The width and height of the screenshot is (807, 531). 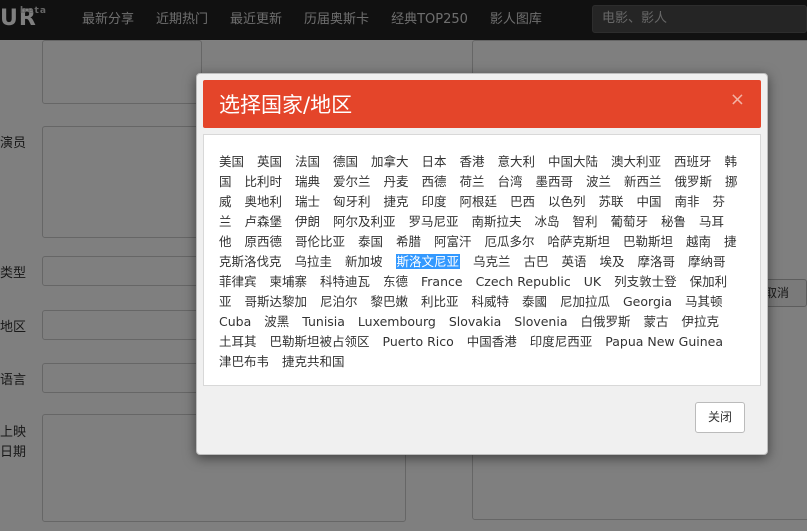 What do you see at coordinates (235, 321) in the screenshot?
I see `country-option: Cuba` at bounding box center [235, 321].